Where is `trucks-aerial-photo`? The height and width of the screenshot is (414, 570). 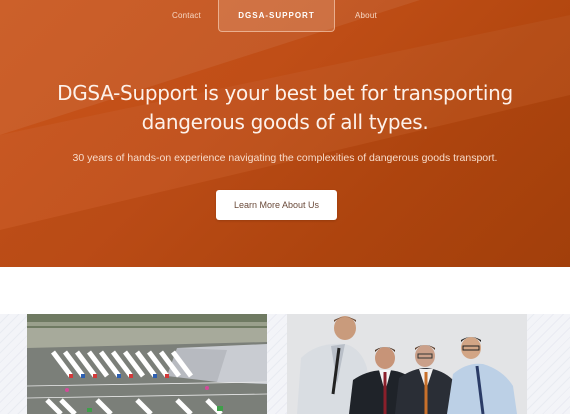
trucks-aerial-photo is located at coordinates (147, 364).